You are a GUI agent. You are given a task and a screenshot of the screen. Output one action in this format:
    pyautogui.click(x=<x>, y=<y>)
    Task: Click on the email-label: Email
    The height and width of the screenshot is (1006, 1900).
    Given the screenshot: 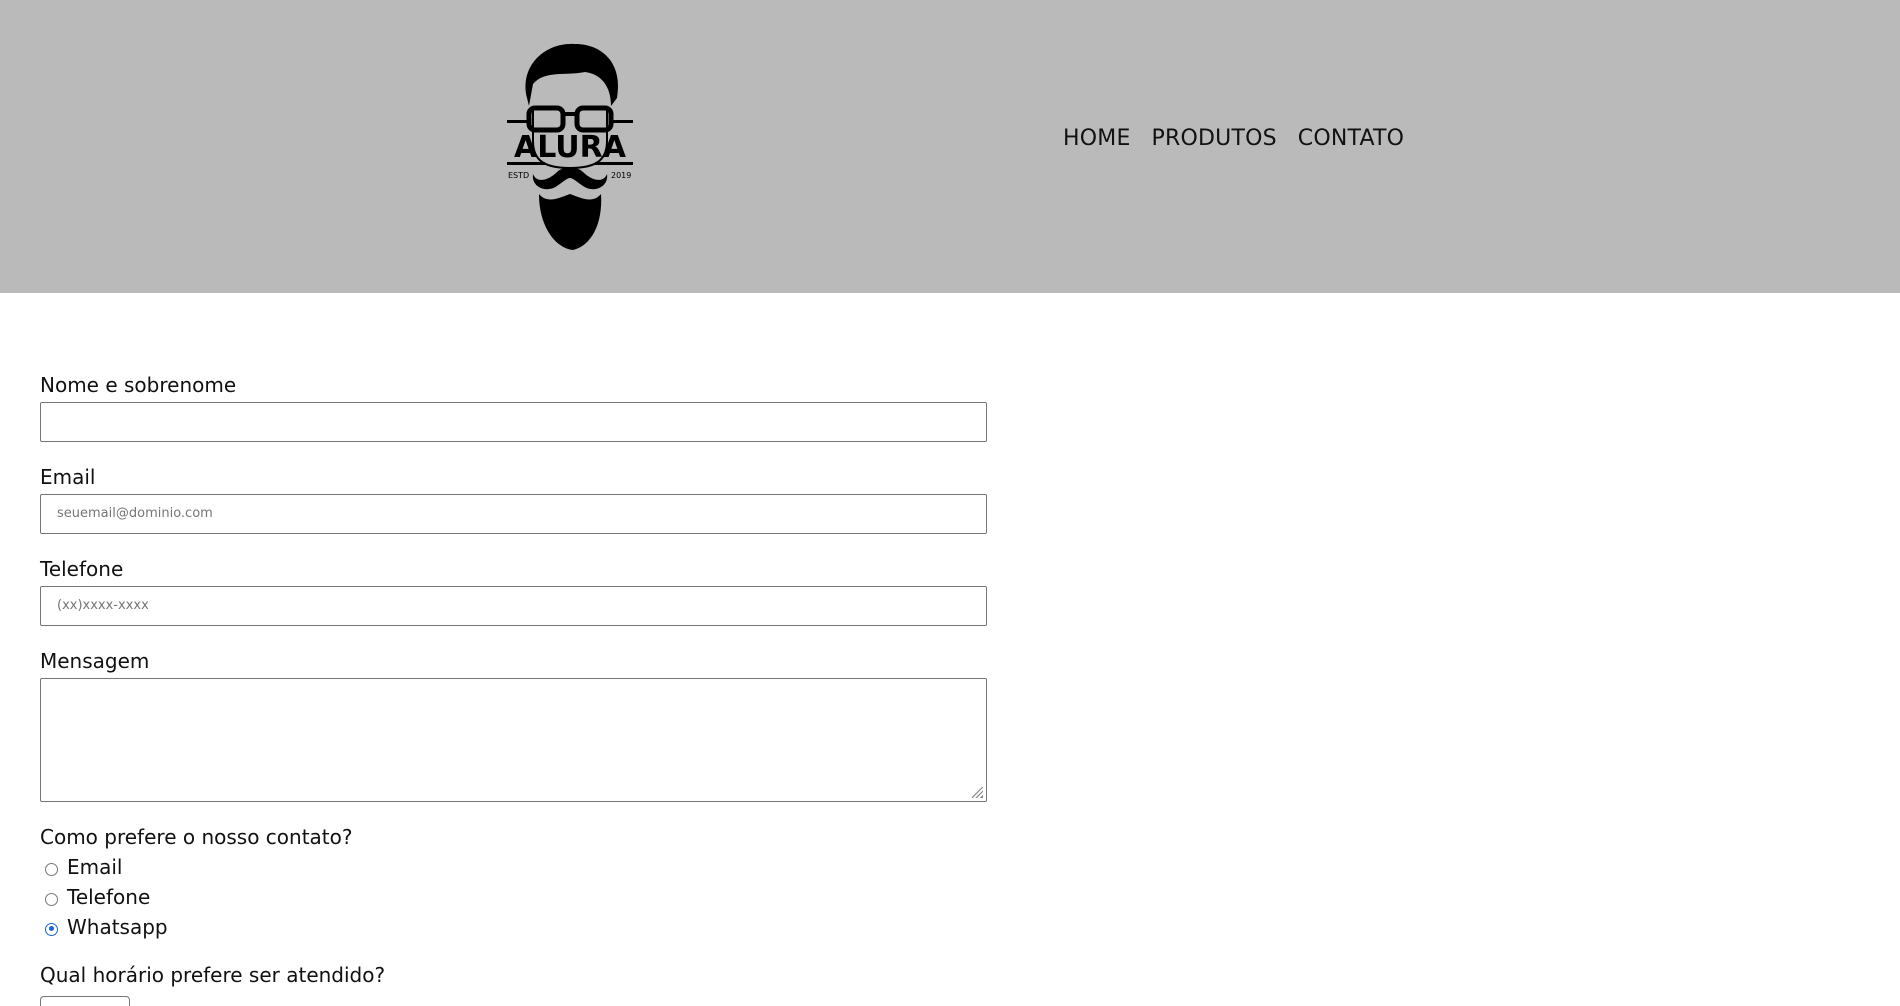 What is the action you would take?
    pyautogui.click(x=68, y=477)
    